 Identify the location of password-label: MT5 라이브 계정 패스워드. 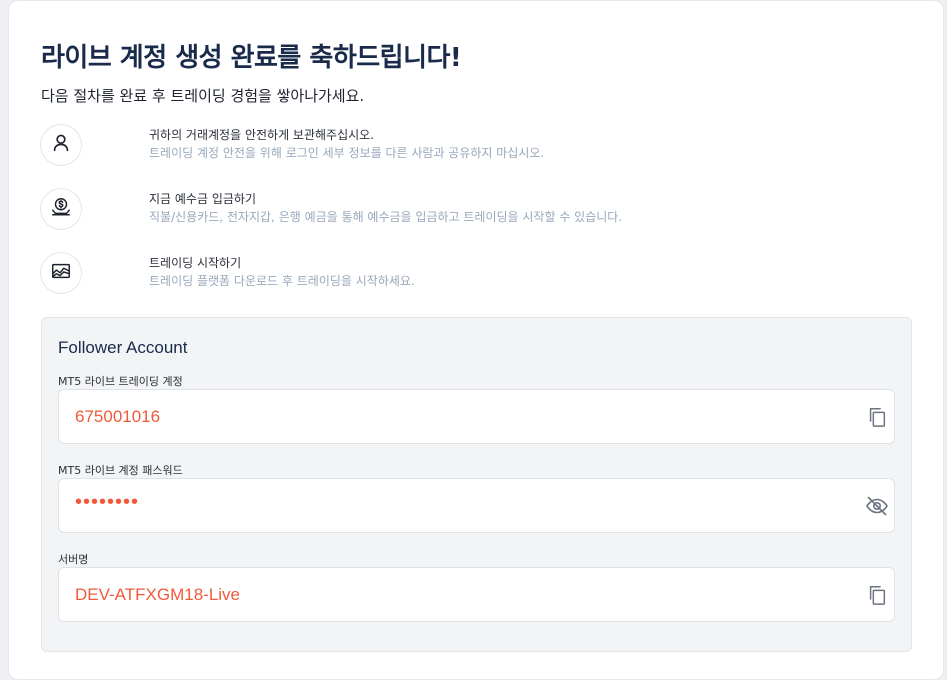
(120, 470).